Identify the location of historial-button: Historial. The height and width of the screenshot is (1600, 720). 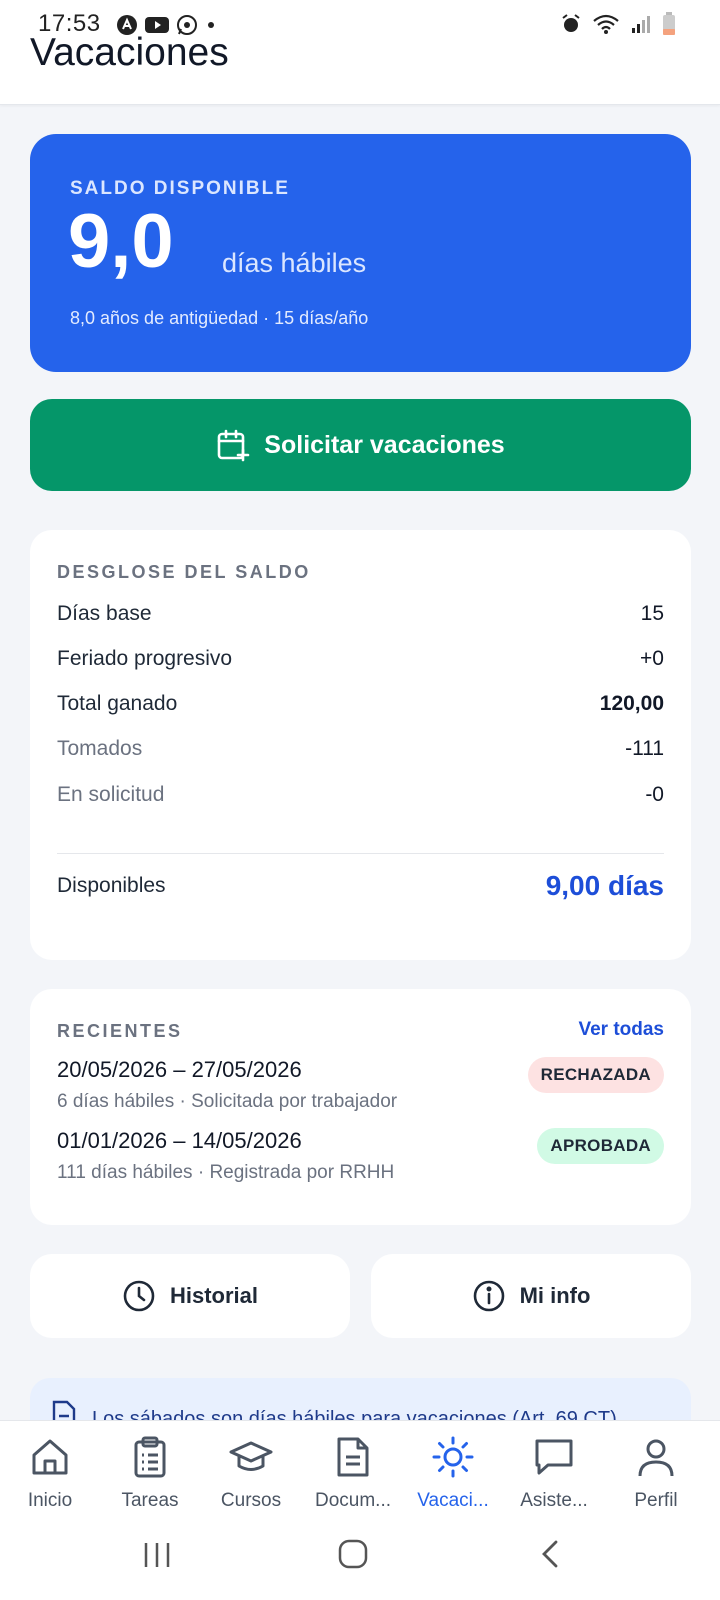
(190, 1296).